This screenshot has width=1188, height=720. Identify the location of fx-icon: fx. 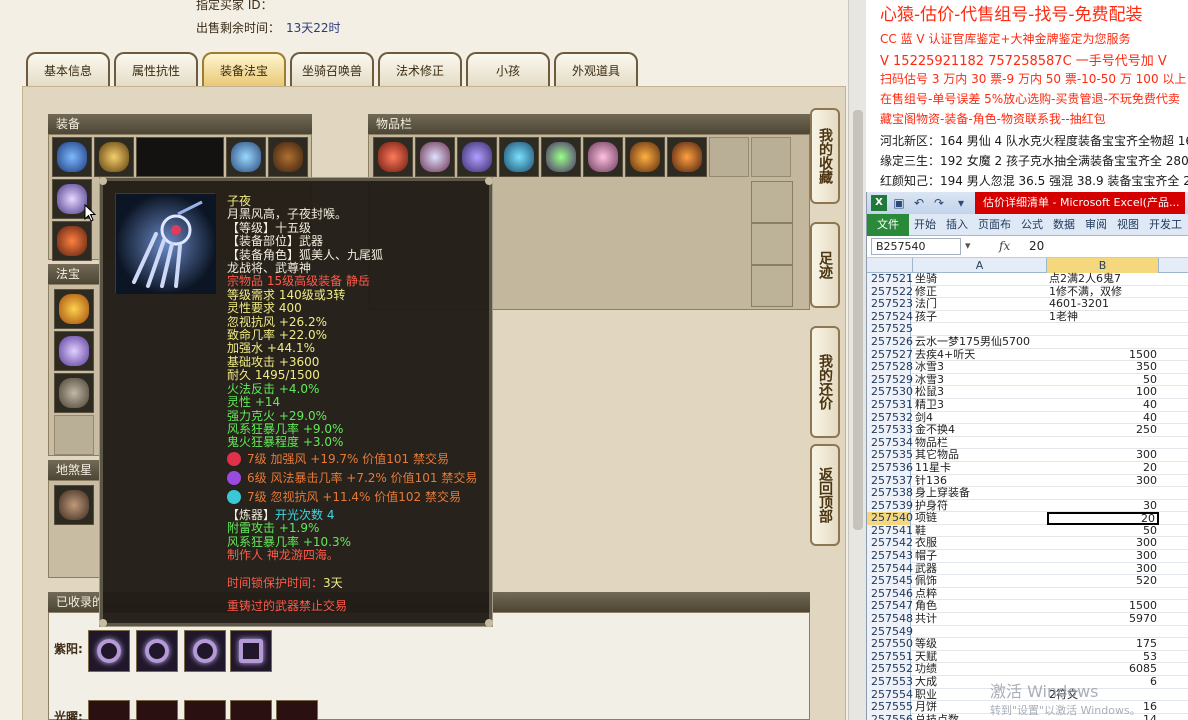
(1004, 246).